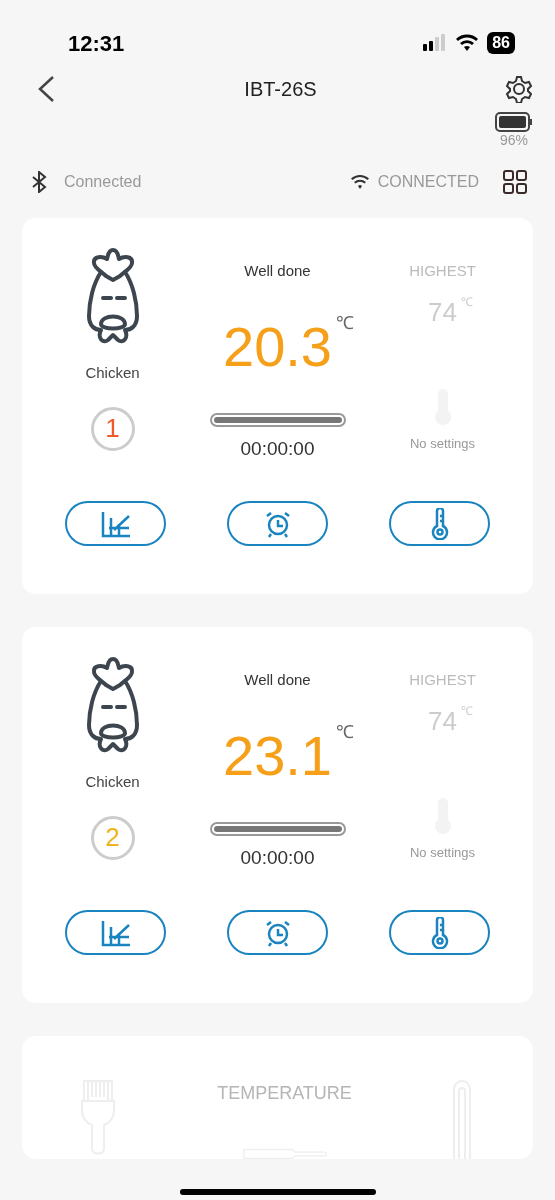  I want to click on bluetooth-icon, so click(39, 182).